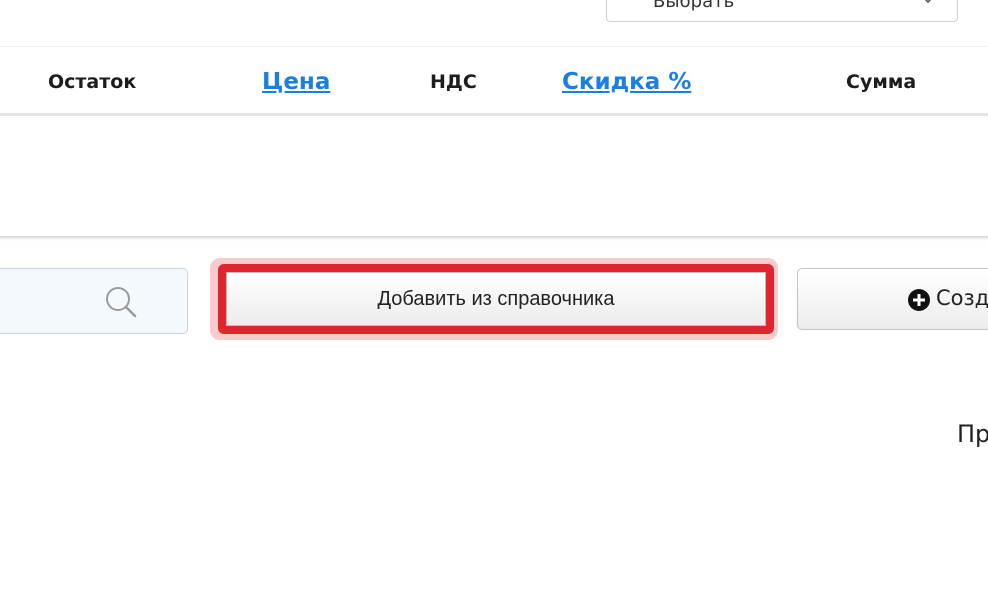  What do you see at coordinates (962, 298) in the screenshot?
I see `create-button-label: Созд` at bounding box center [962, 298].